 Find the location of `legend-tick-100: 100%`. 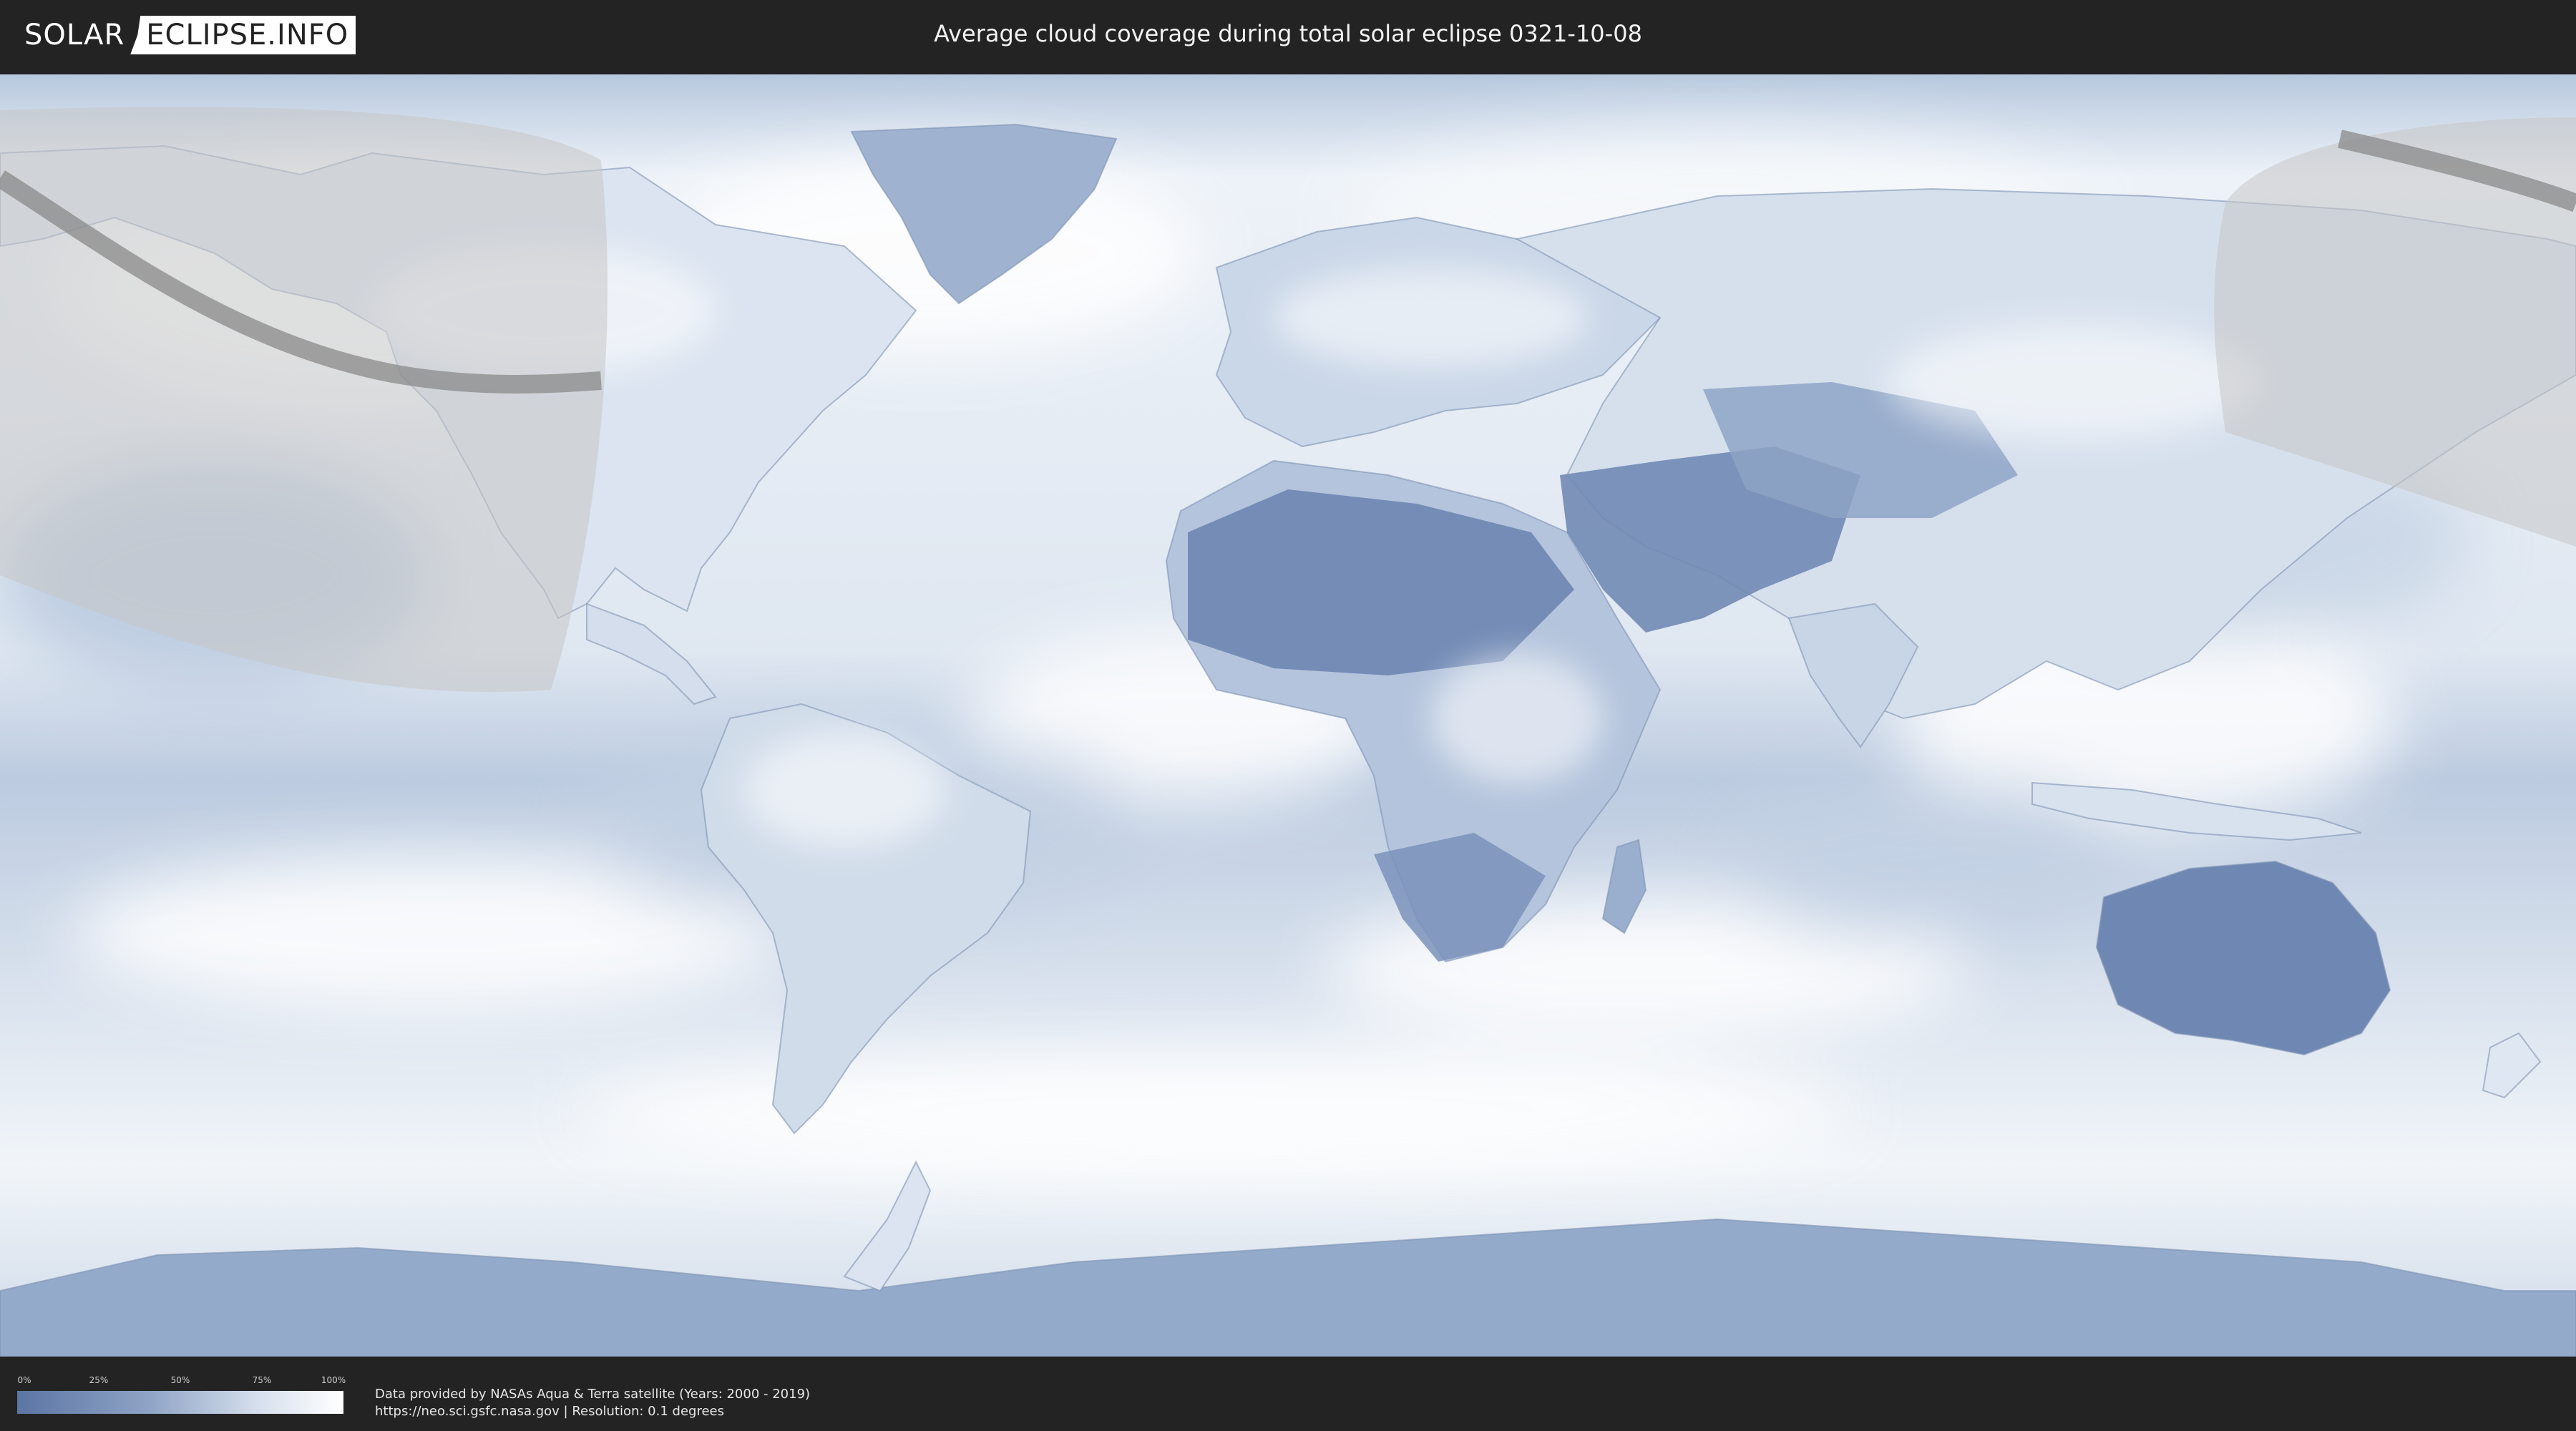

legend-tick-100: 100% is located at coordinates (333, 1380).